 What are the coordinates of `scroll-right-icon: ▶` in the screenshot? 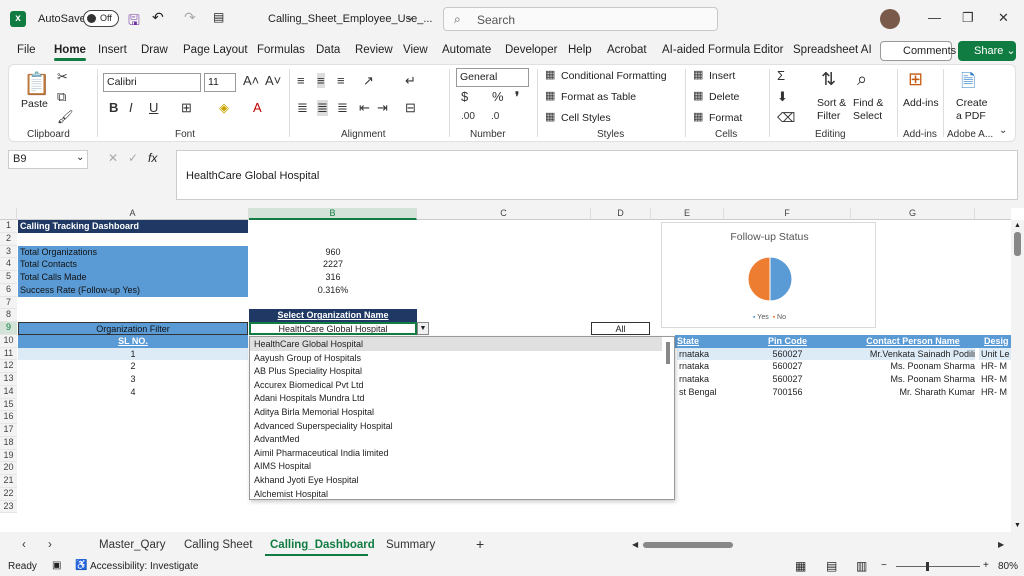 It's located at (1001, 544).